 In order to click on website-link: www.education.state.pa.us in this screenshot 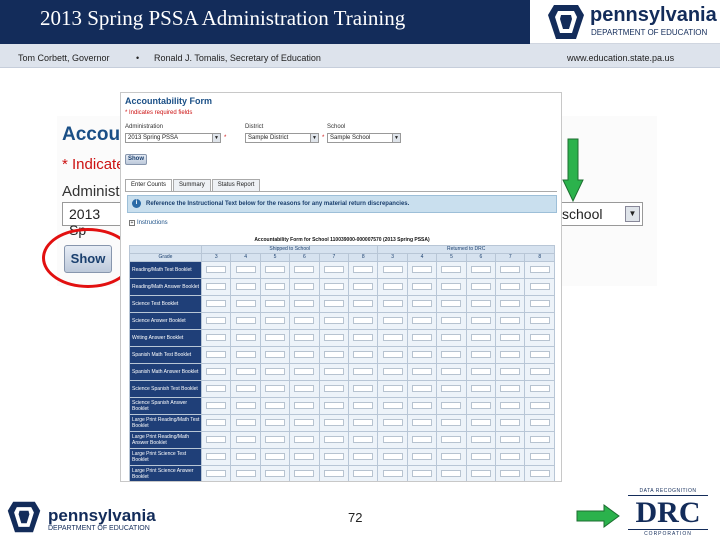, I will do `click(620, 58)`.